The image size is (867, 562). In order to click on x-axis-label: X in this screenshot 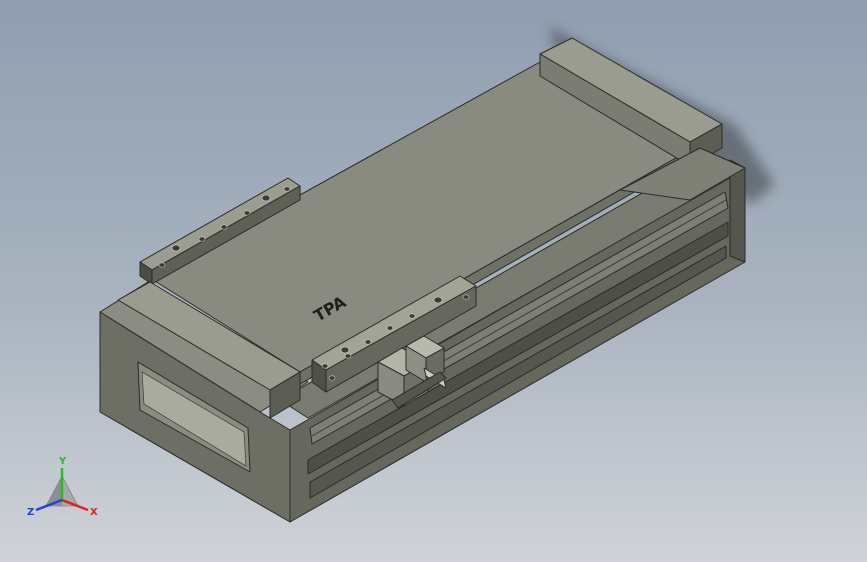, I will do `click(94, 512)`.